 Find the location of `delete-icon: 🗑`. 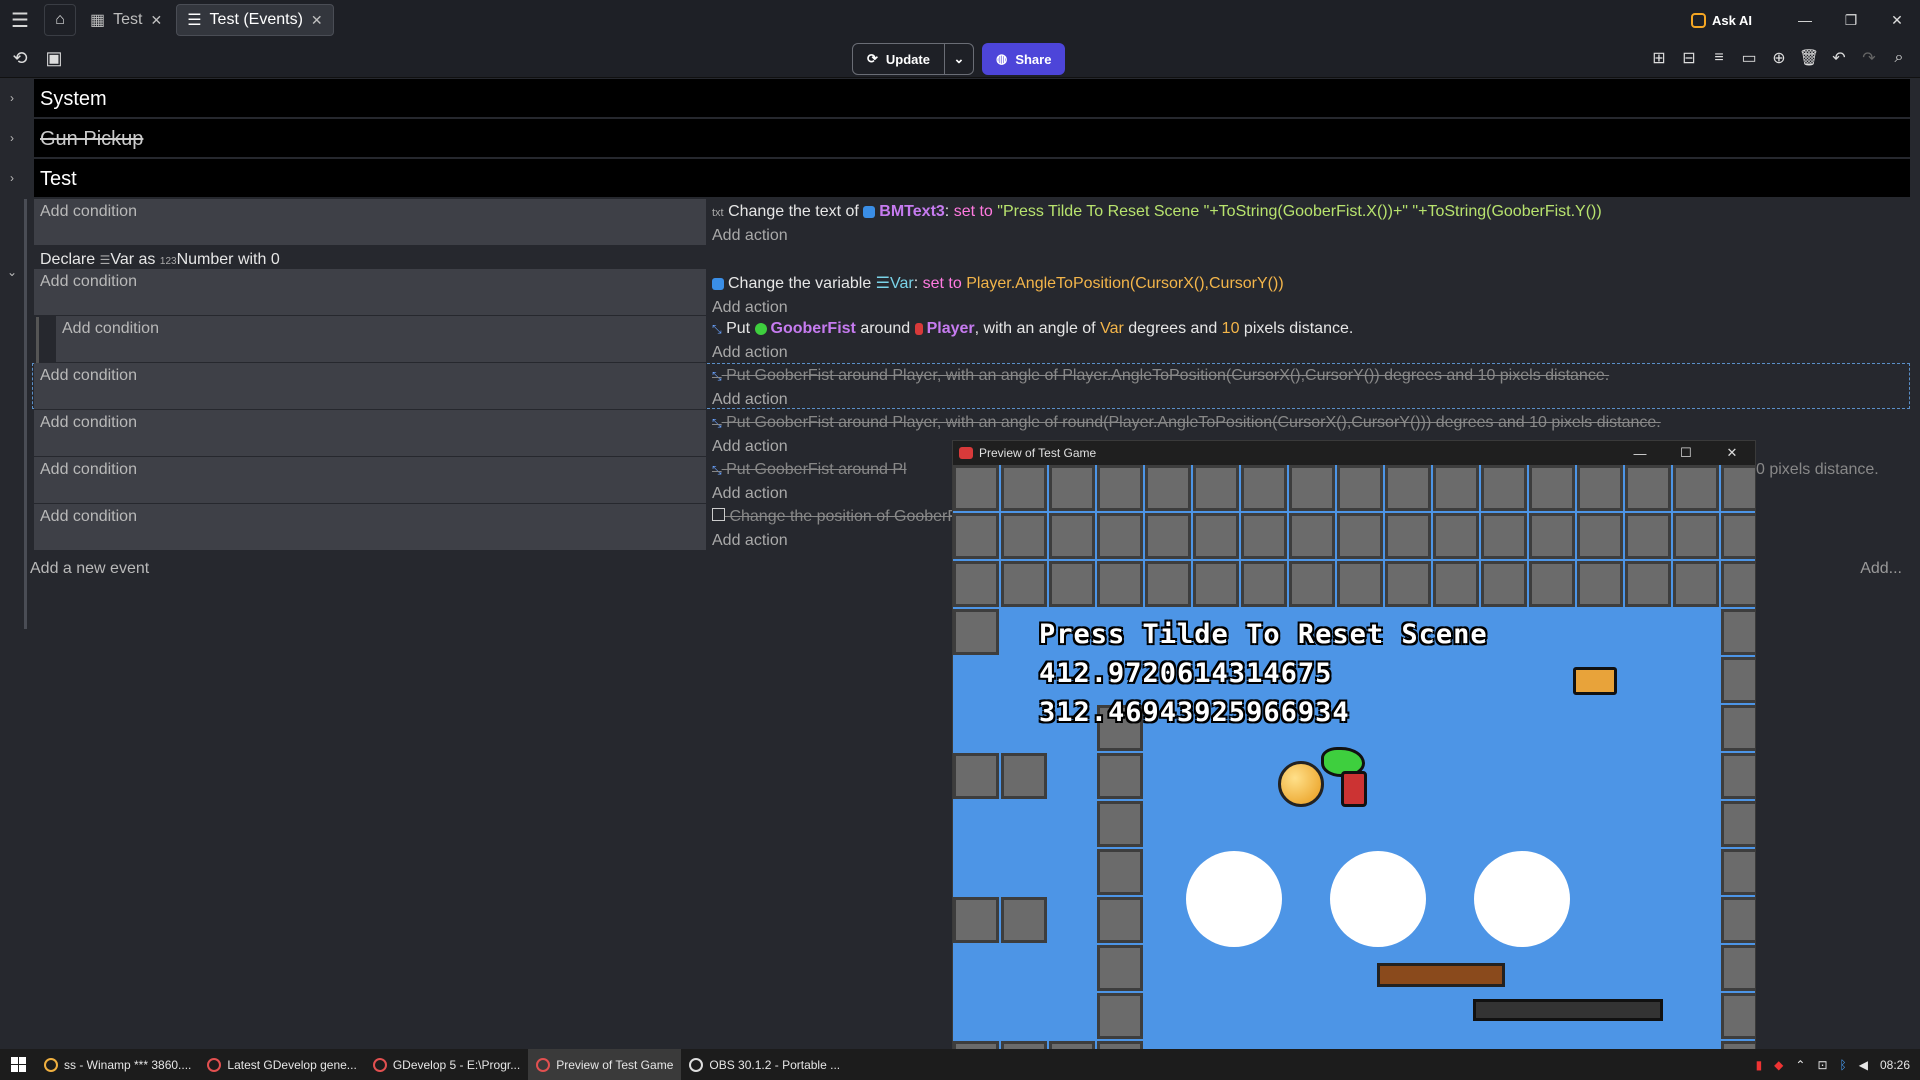

delete-icon: 🗑 is located at coordinates (1809, 58).